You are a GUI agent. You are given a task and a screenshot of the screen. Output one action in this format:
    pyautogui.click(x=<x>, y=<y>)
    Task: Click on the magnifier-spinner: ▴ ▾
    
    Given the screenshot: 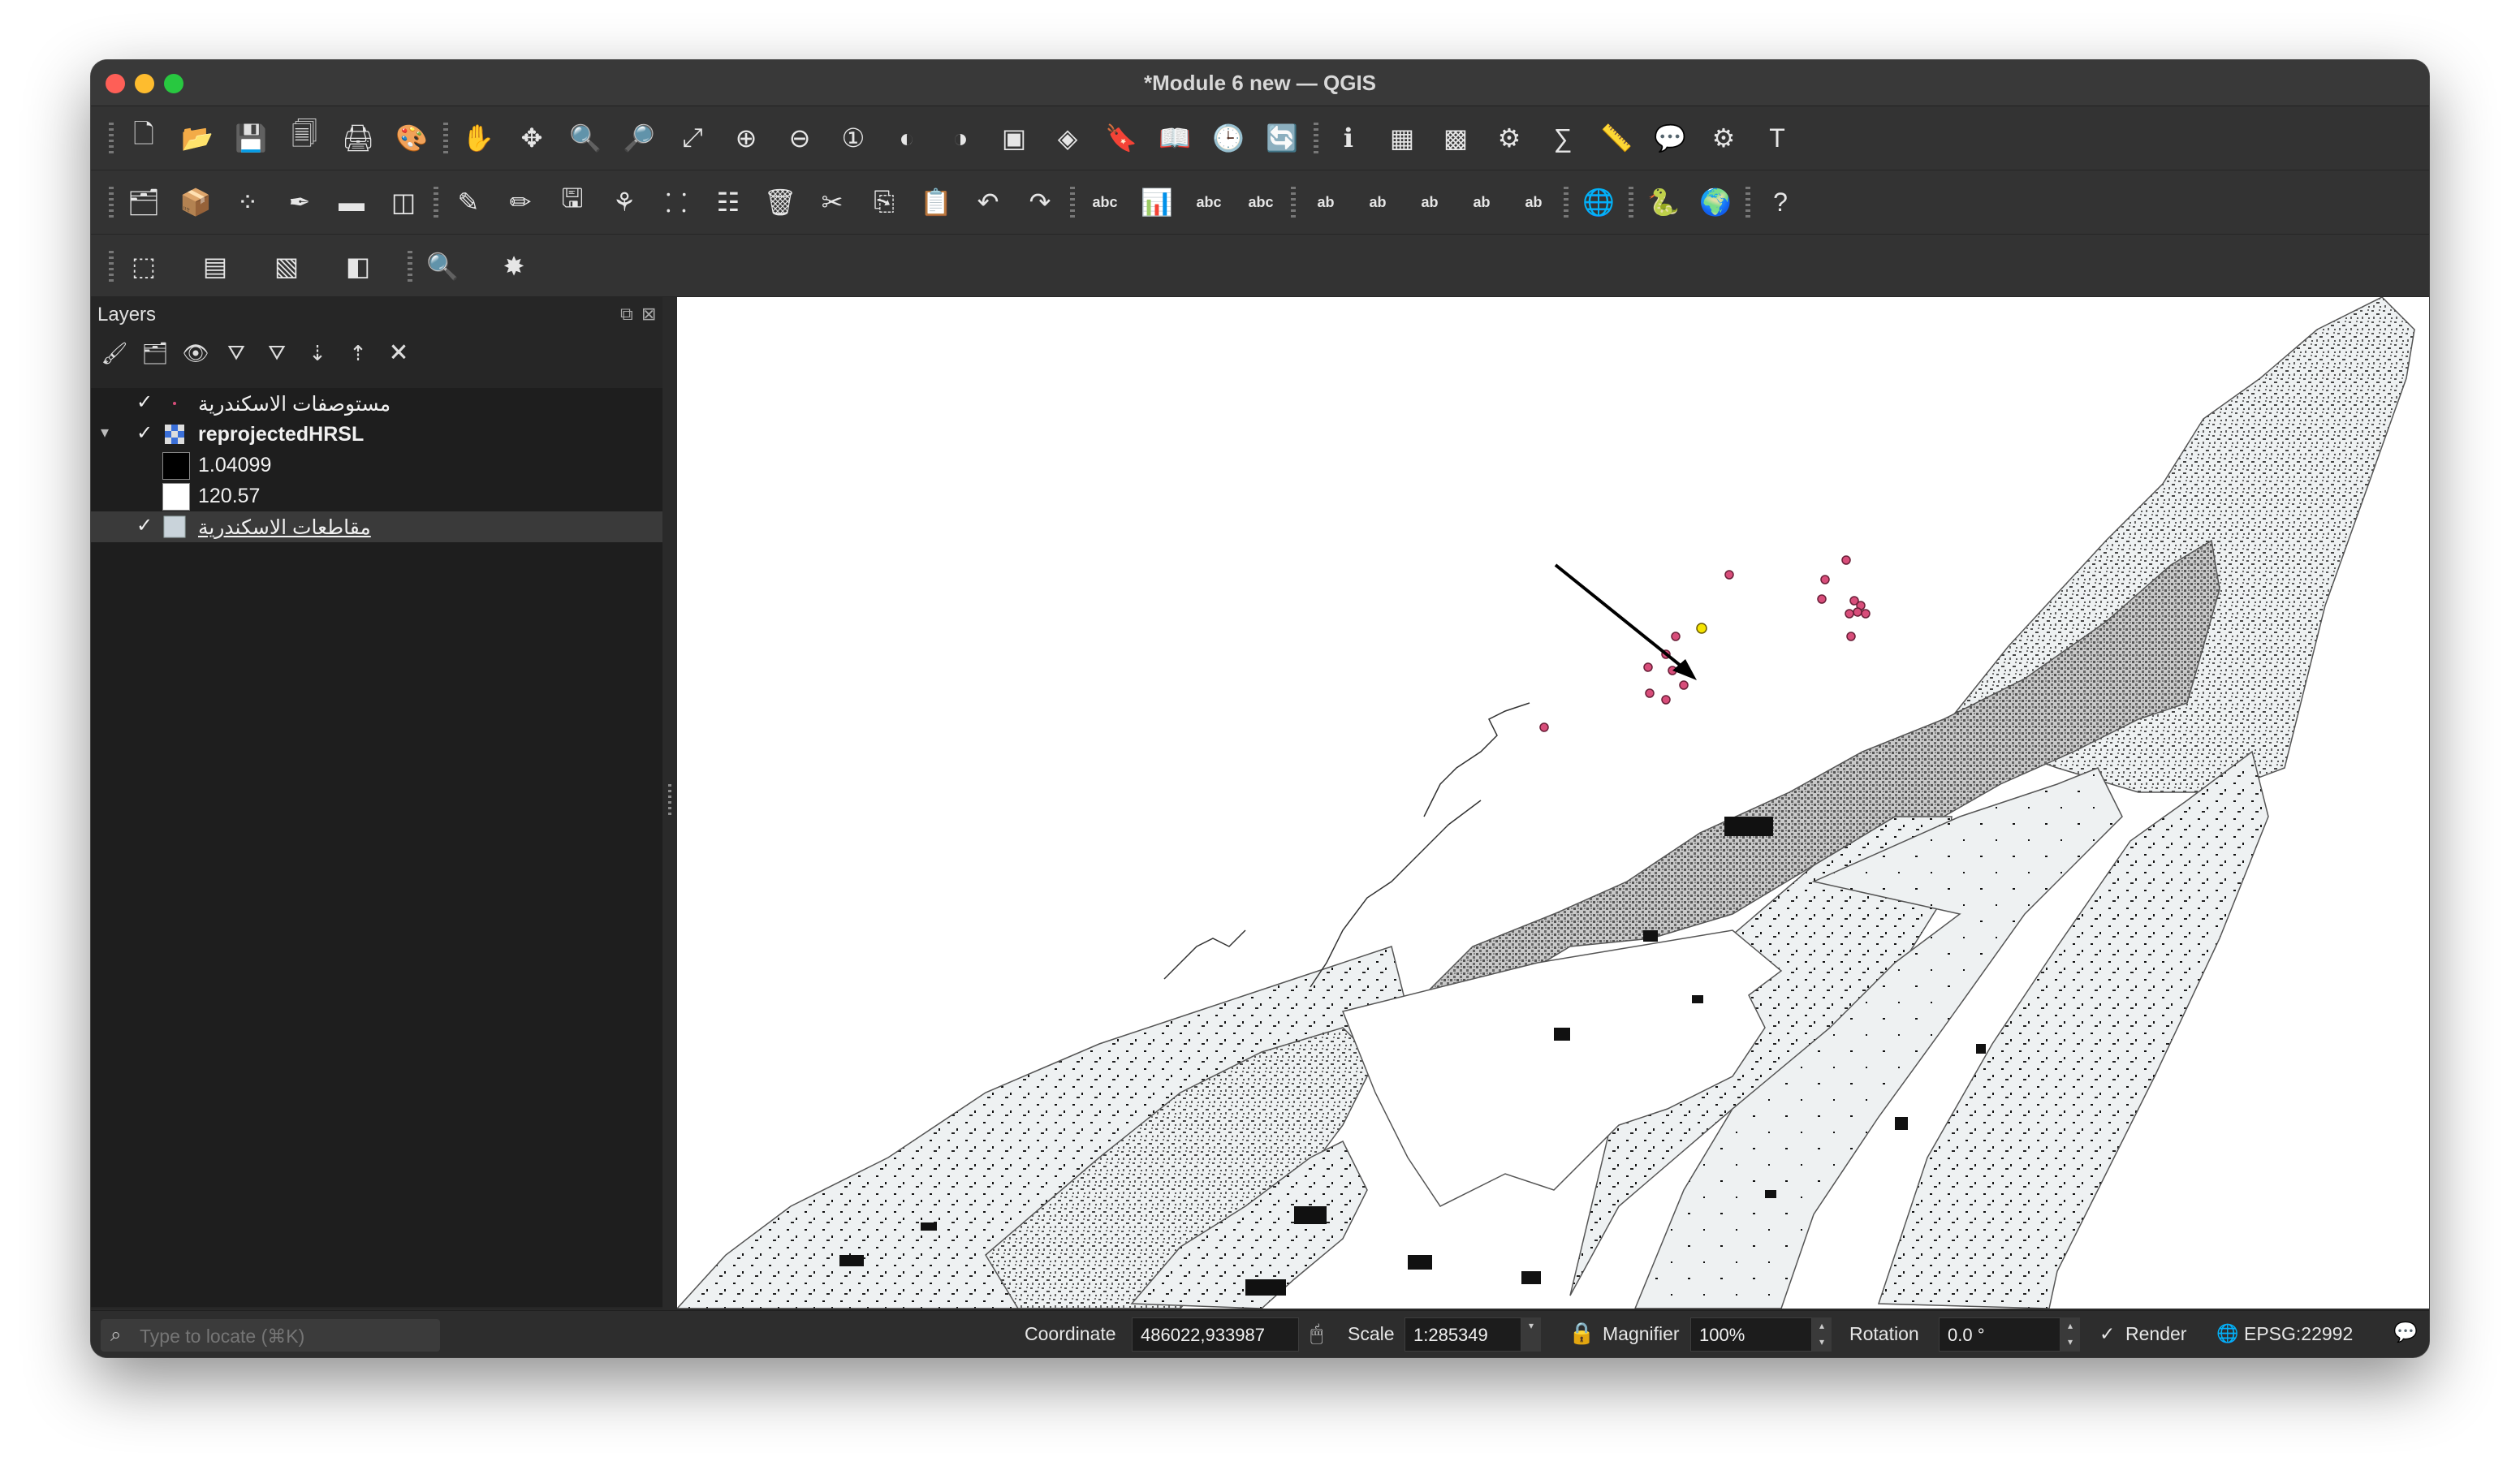 What is the action you would take?
    pyautogui.click(x=1822, y=1334)
    